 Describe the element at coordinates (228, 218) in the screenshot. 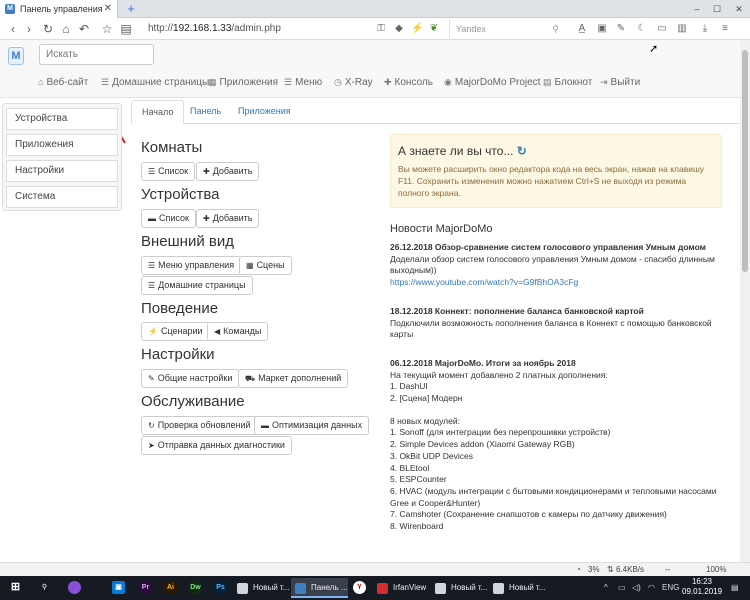

I see `devices-add-button: ✚ Добавить` at that location.